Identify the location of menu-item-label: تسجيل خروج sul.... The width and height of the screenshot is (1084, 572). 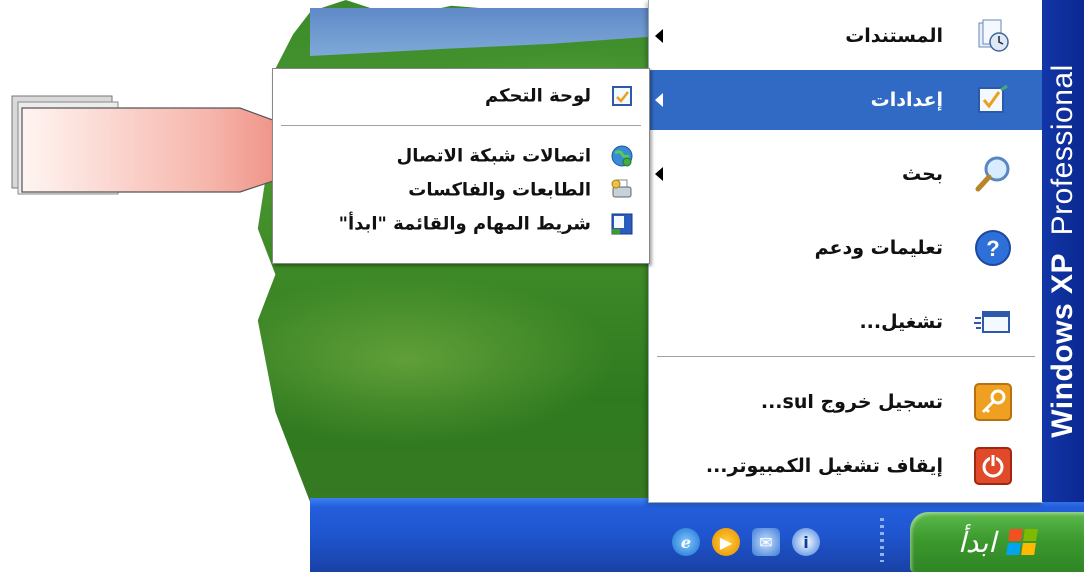
(851, 402).